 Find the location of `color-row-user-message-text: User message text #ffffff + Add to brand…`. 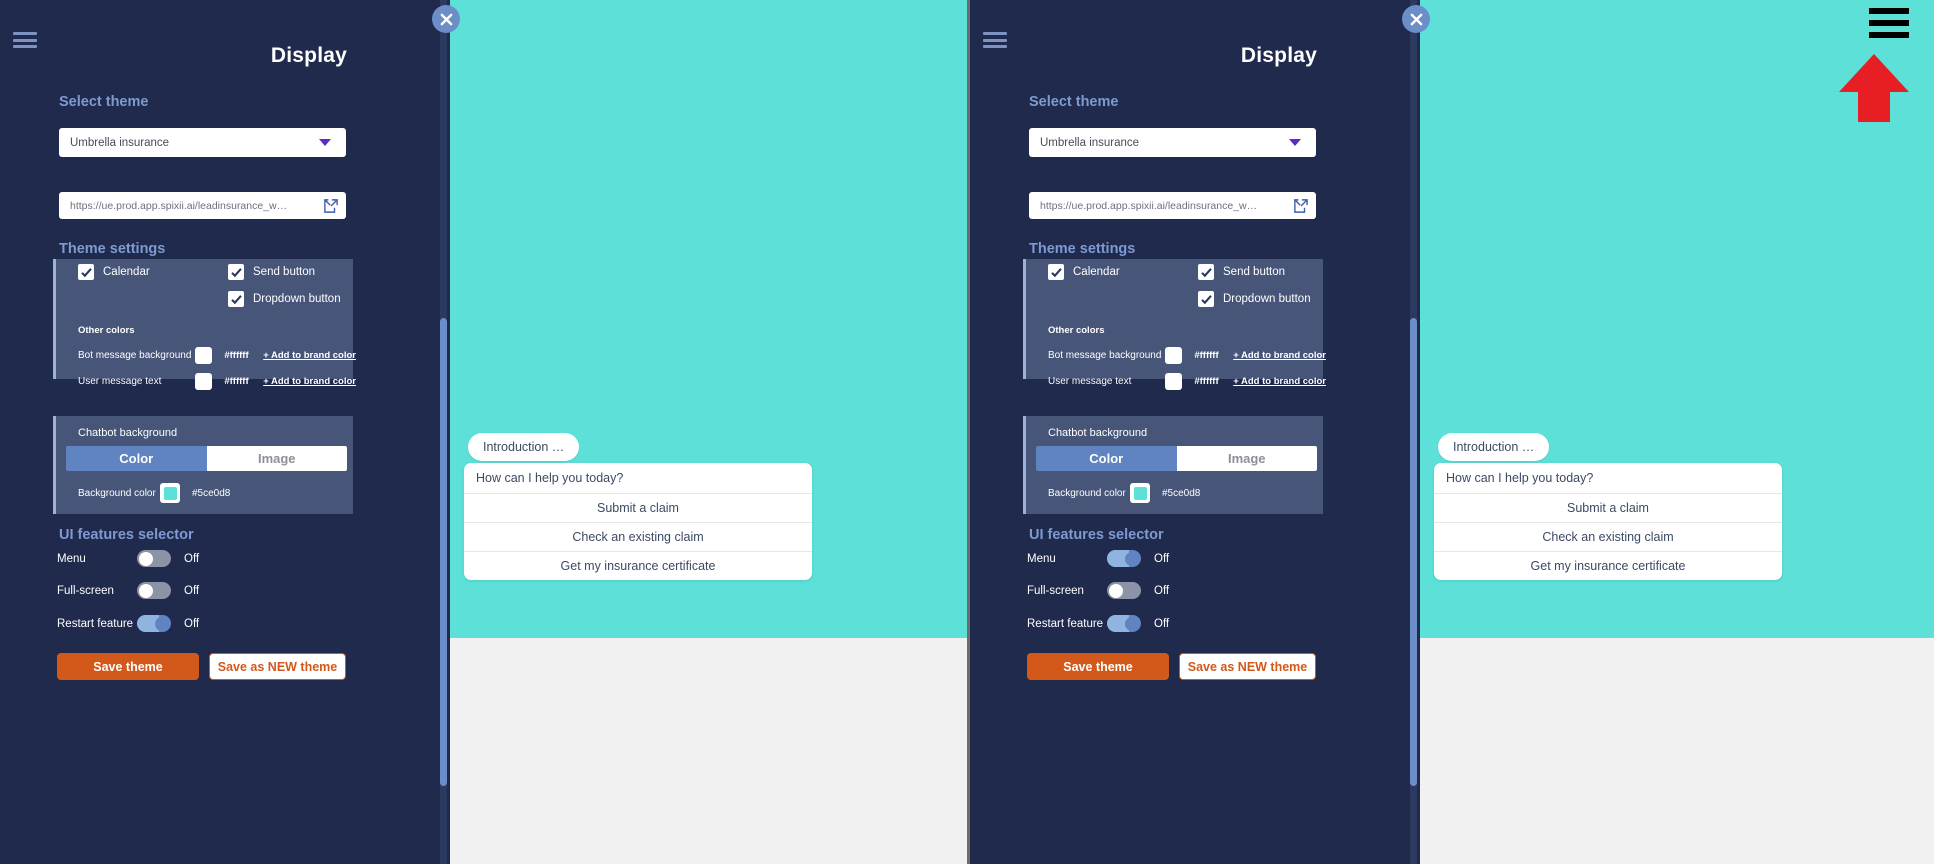

color-row-user-message-text: User message text #ffffff + Add to brand… is located at coordinates (217, 381).